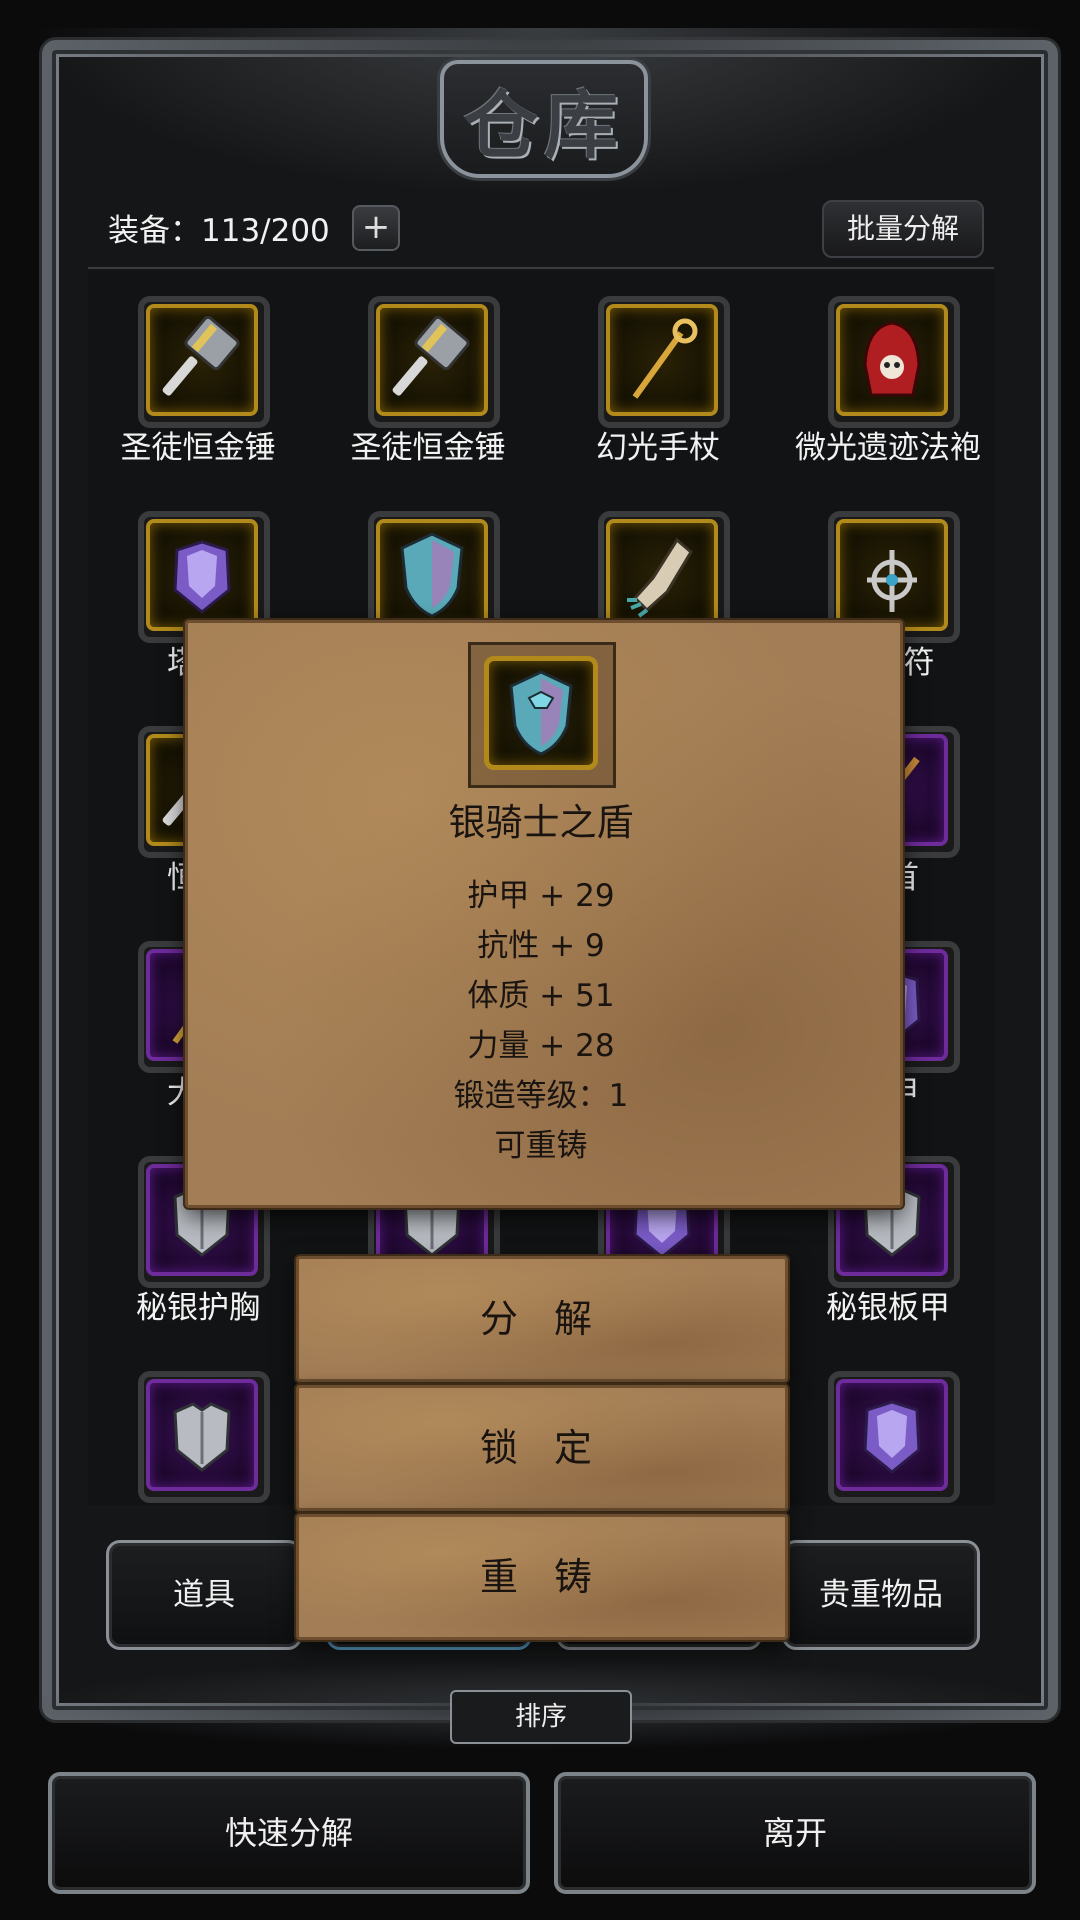  What do you see at coordinates (376, 228) in the screenshot?
I see `expand-capacity-button: +` at bounding box center [376, 228].